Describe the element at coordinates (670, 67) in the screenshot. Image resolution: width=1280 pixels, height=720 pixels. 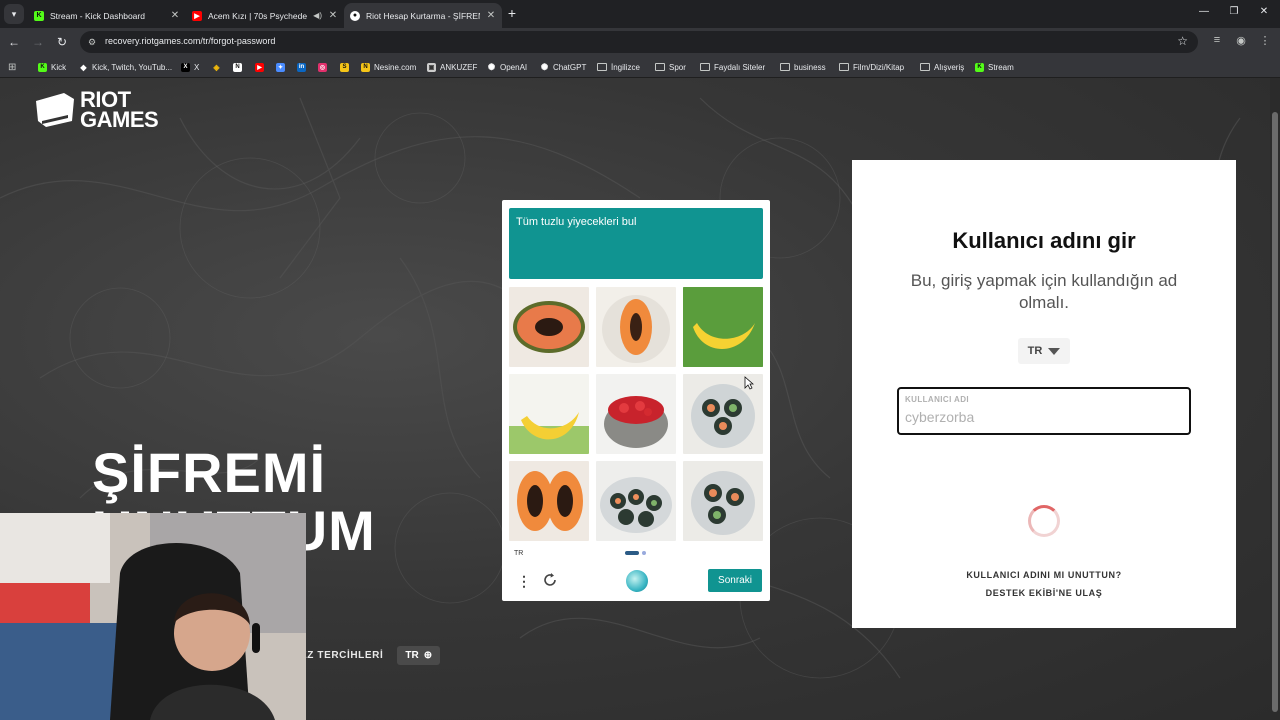
I see `bookmark-folder-spor: Spor` at that location.